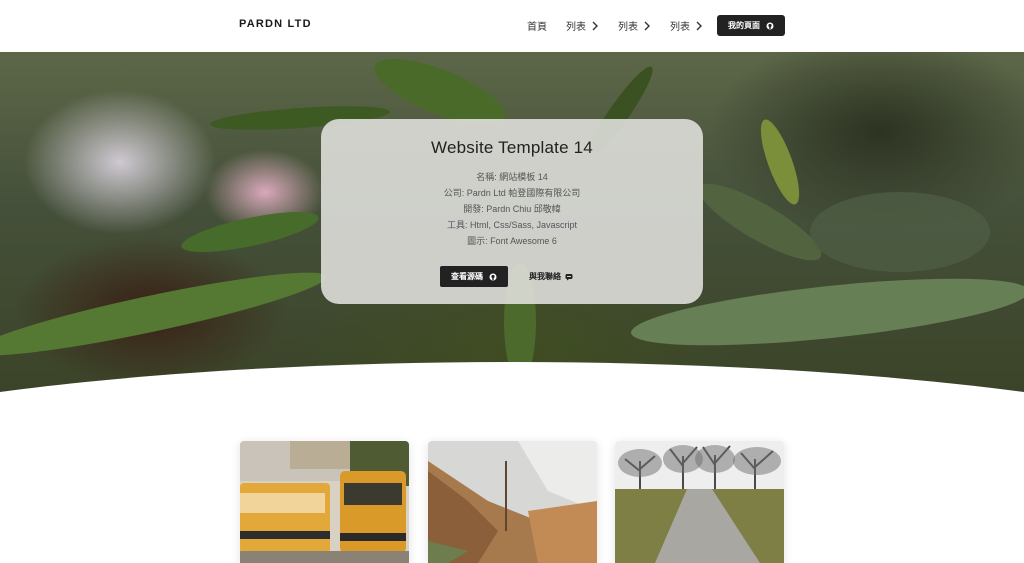 The image size is (1024, 563). What do you see at coordinates (275, 24) in the screenshot?
I see `brand-logo: PARDN LTD` at bounding box center [275, 24].